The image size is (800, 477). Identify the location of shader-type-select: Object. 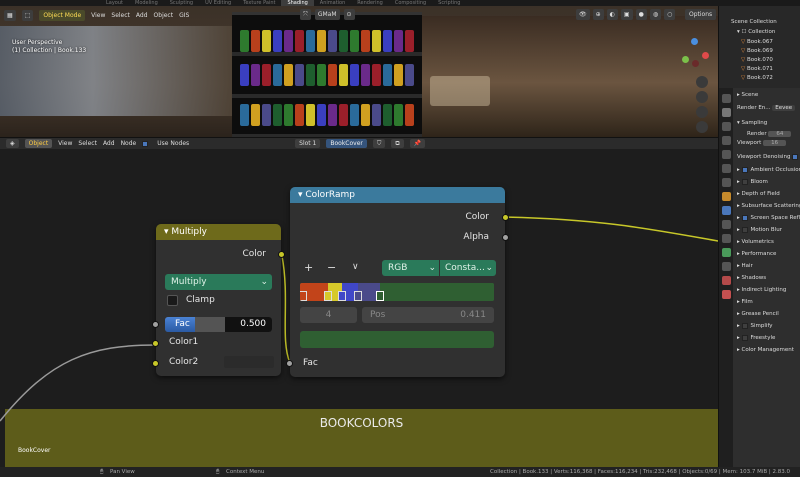
(38, 143).